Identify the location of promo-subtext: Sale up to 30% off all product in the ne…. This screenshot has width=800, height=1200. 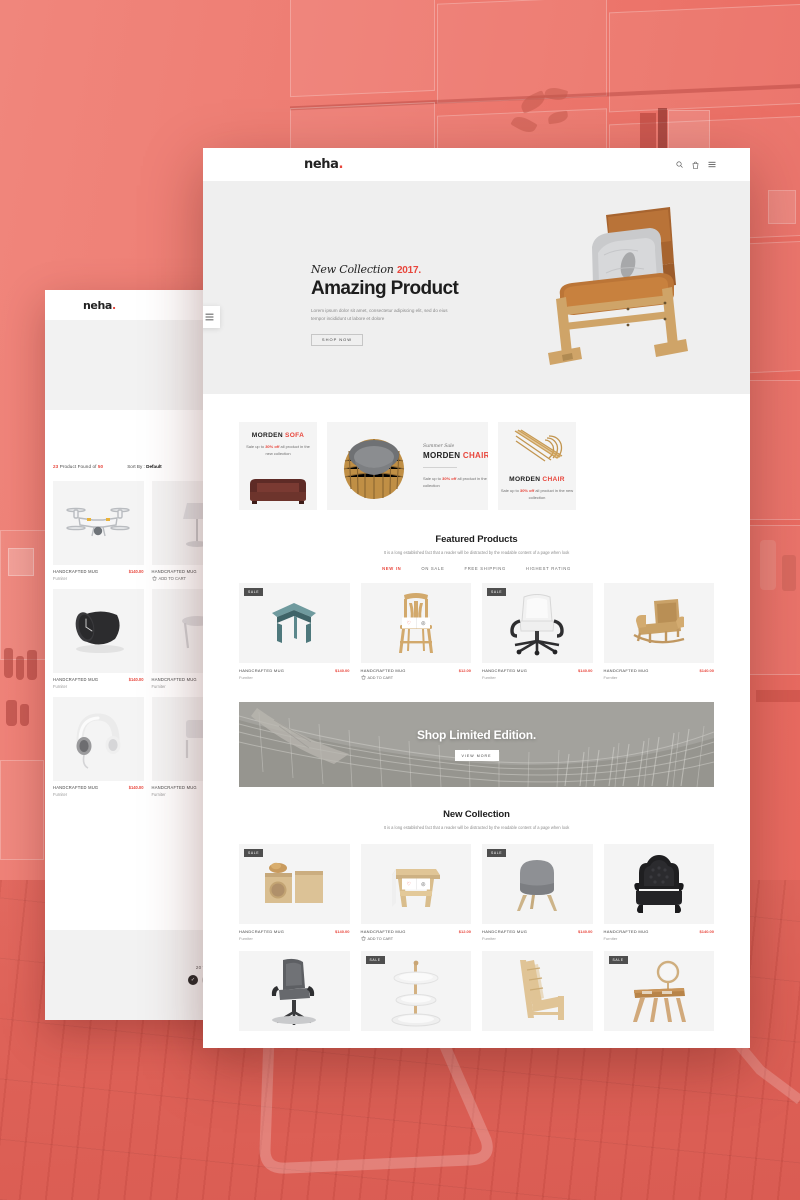
(455, 482).